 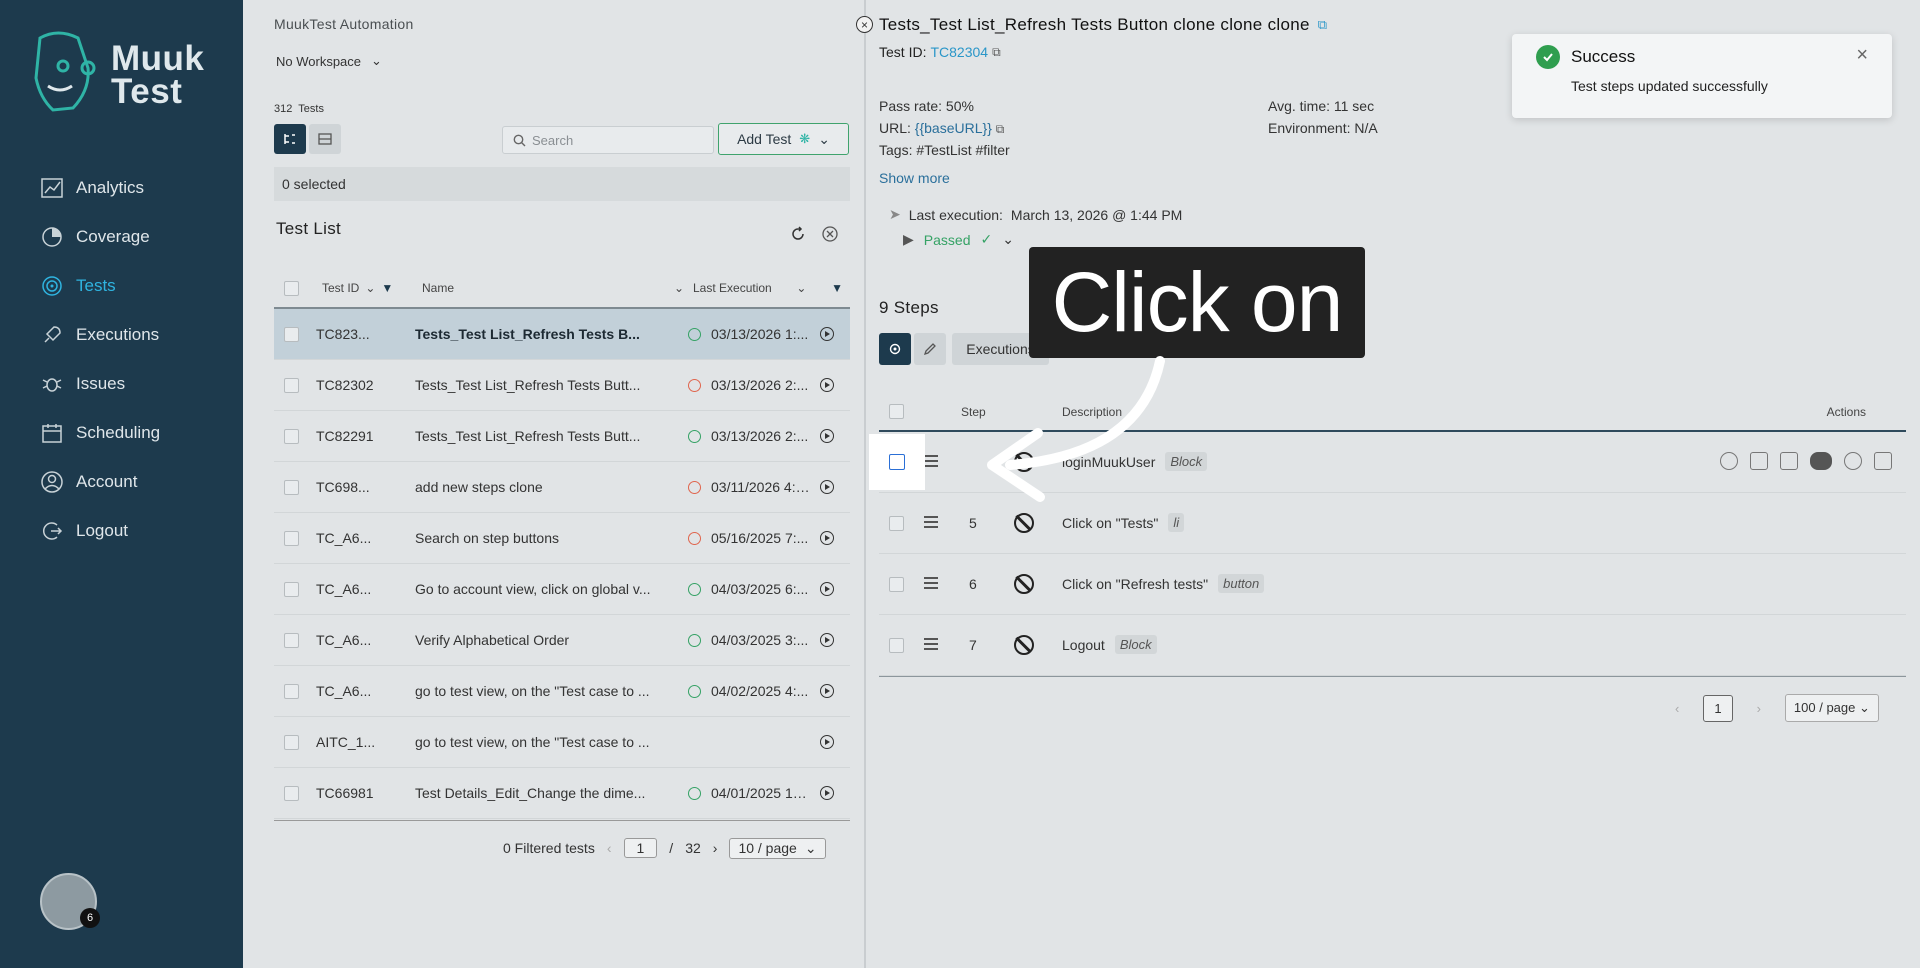 I want to click on select-all-steps-checkbox, so click(x=896, y=411).